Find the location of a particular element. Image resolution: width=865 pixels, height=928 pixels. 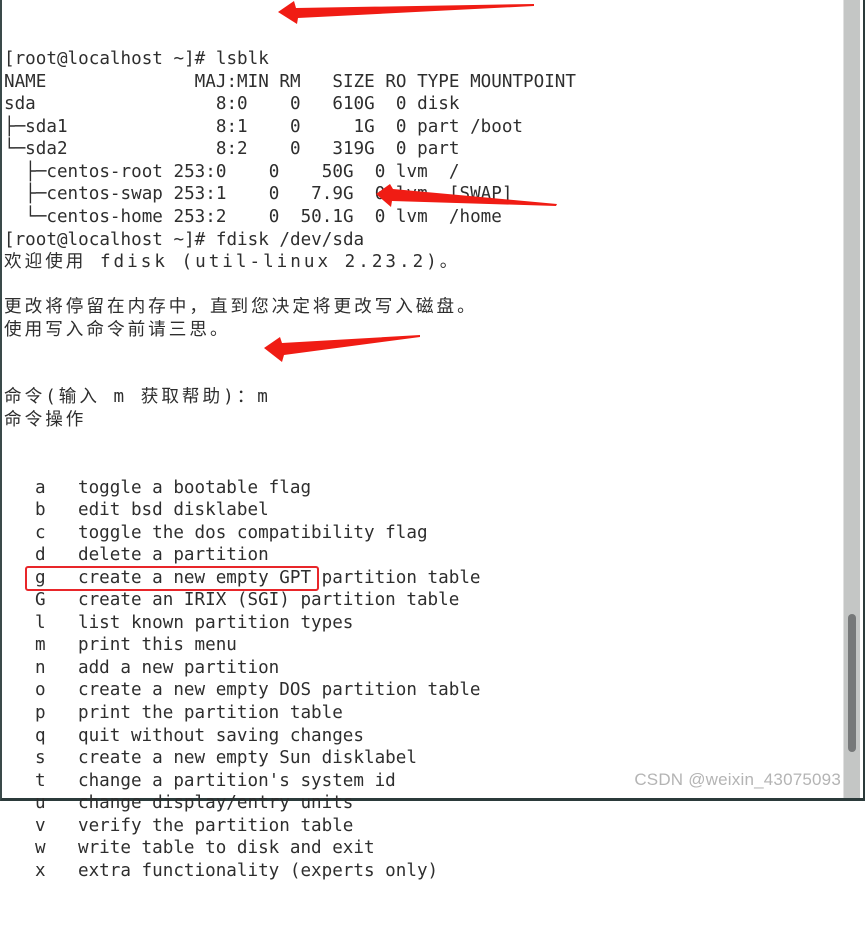

fdisk-menu-item: Gcreate an IRIX (SGI) partition table is located at coordinates (425, 600).